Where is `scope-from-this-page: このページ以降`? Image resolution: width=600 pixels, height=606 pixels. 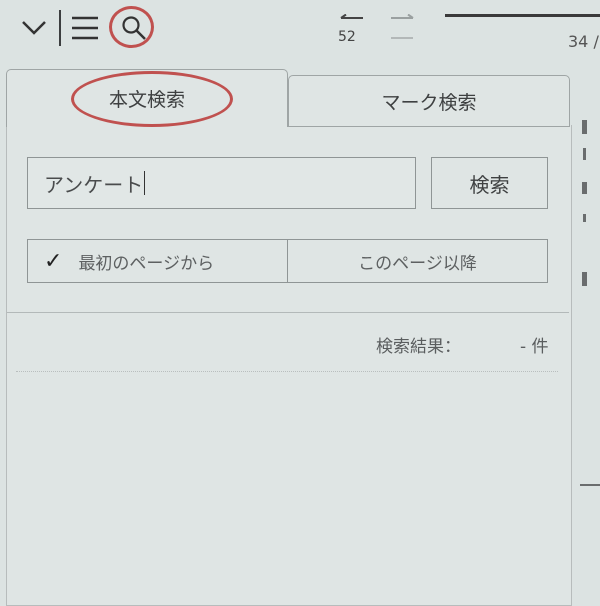 scope-from-this-page: このページ以降 is located at coordinates (417, 261).